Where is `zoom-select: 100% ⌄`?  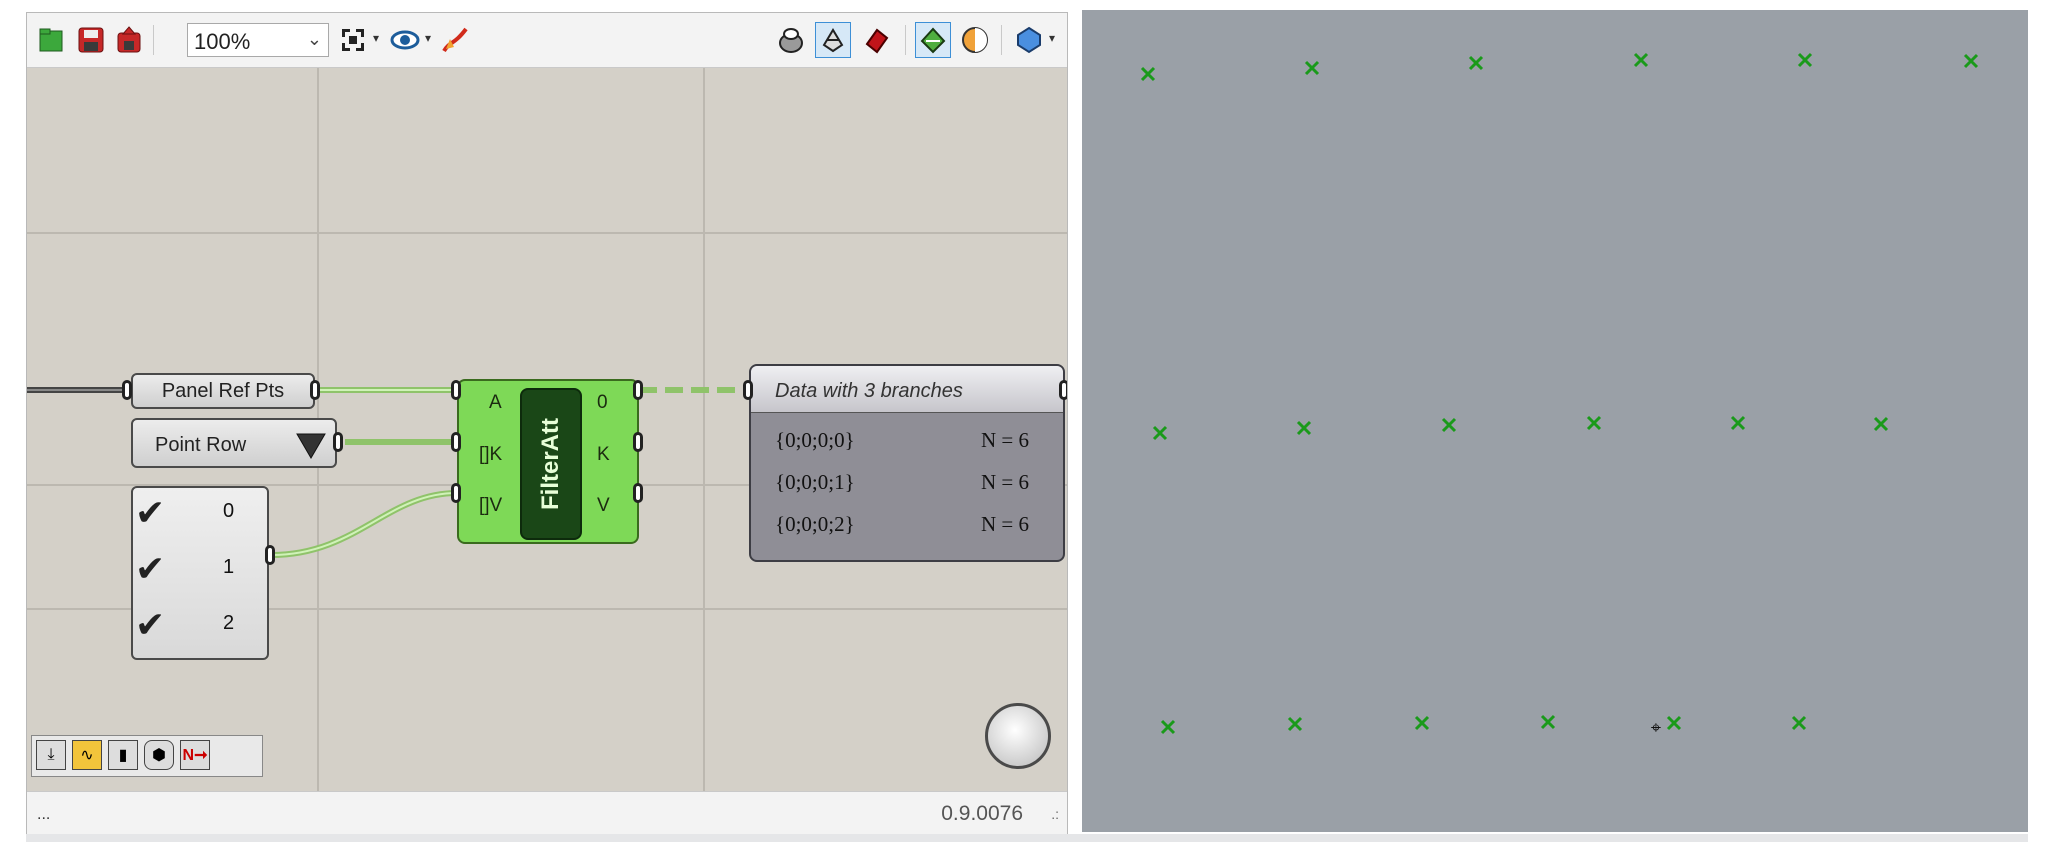
zoom-select: 100% ⌄ is located at coordinates (258, 40).